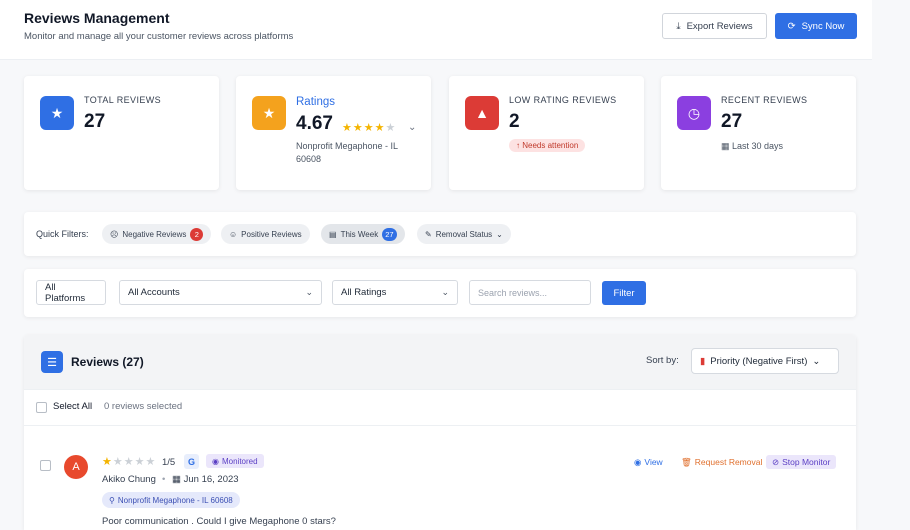 This screenshot has width=910, height=530. What do you see at coordinates (791, 26) in the screenshot?
I see `sync-icon: ⟳` at bounding box center [791, 26].